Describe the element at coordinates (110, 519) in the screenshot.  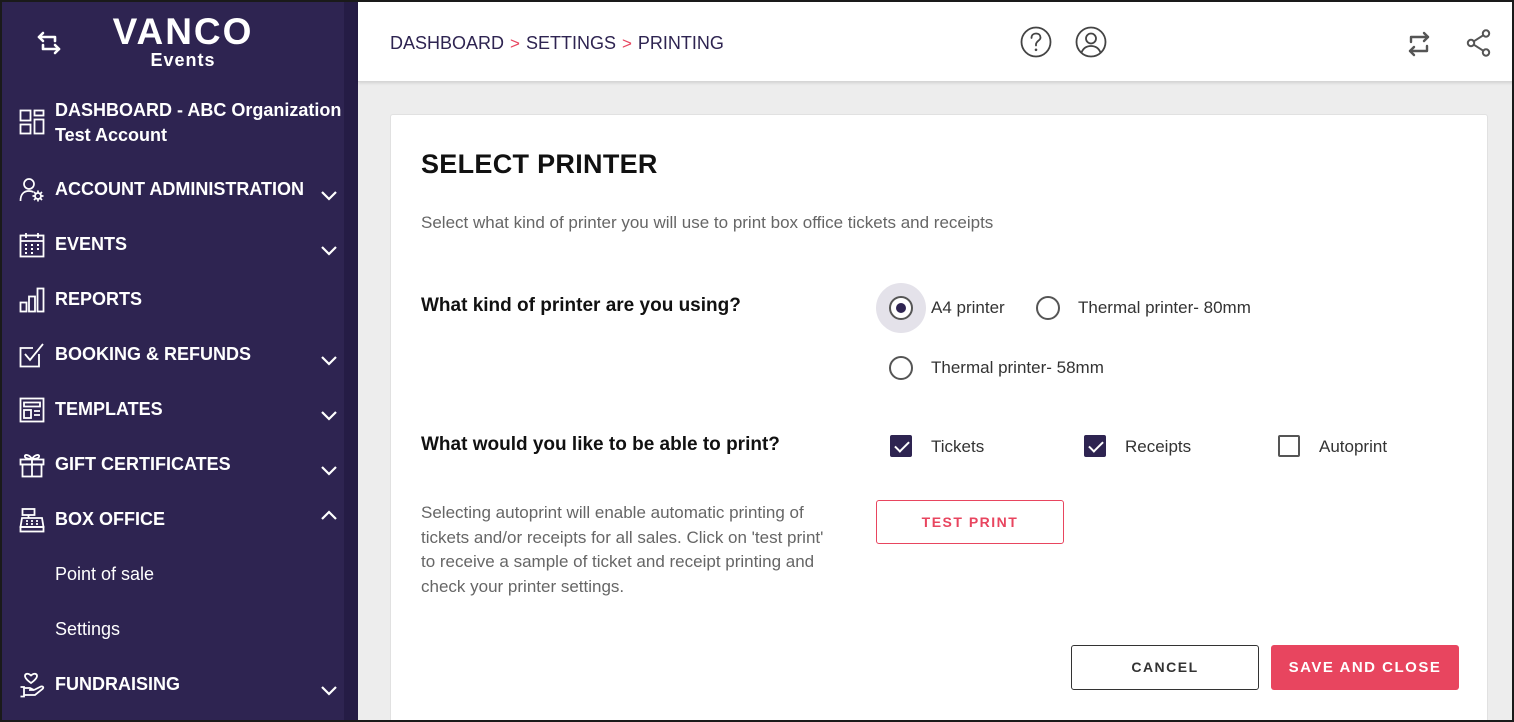
I see `sidebar-item-label: BOX OFFICE` at that location.